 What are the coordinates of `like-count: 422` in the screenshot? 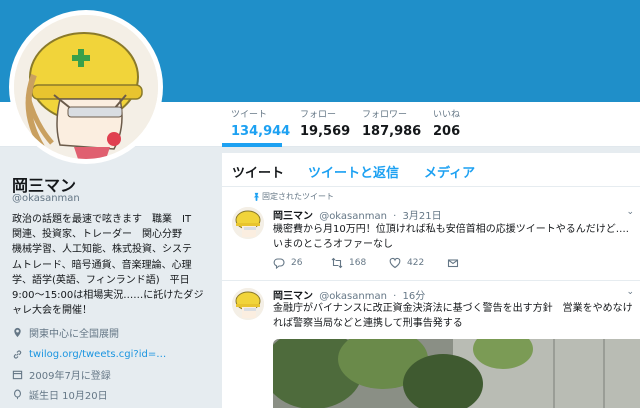 It's located at (416, 263).